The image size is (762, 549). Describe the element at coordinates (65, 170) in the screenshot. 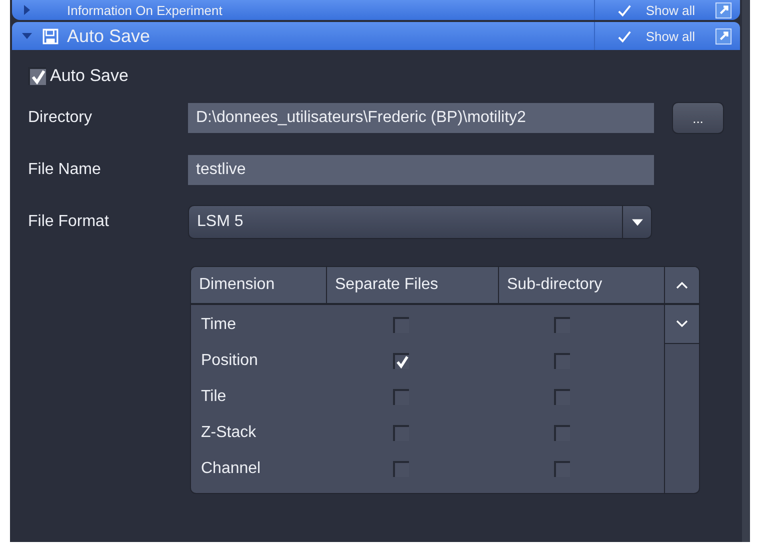

I see `field-label: File Name` at that location.